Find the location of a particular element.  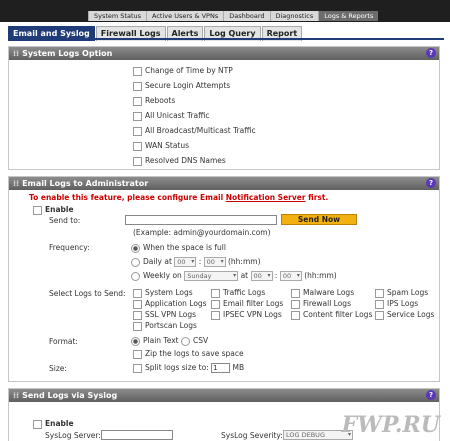

radio-label: Daily at is located at coordinates (157, 261).